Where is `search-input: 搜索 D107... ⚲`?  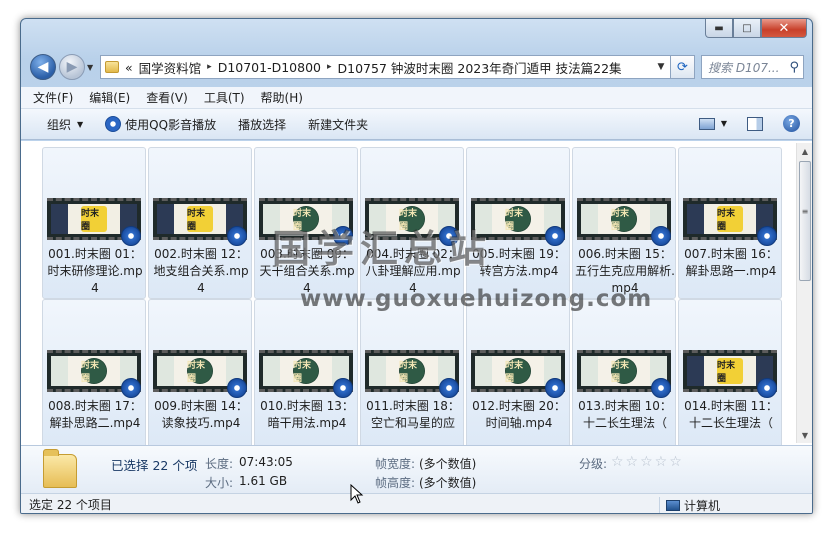
search-input: 搜索 D107... ⚲ is located at coordinates (752, 67).